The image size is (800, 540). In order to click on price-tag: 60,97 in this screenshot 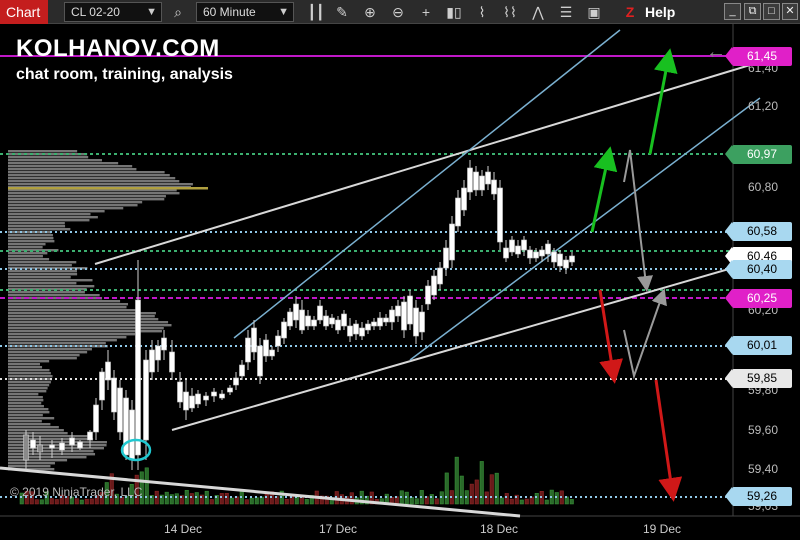, I will do `click(758, 154)`.